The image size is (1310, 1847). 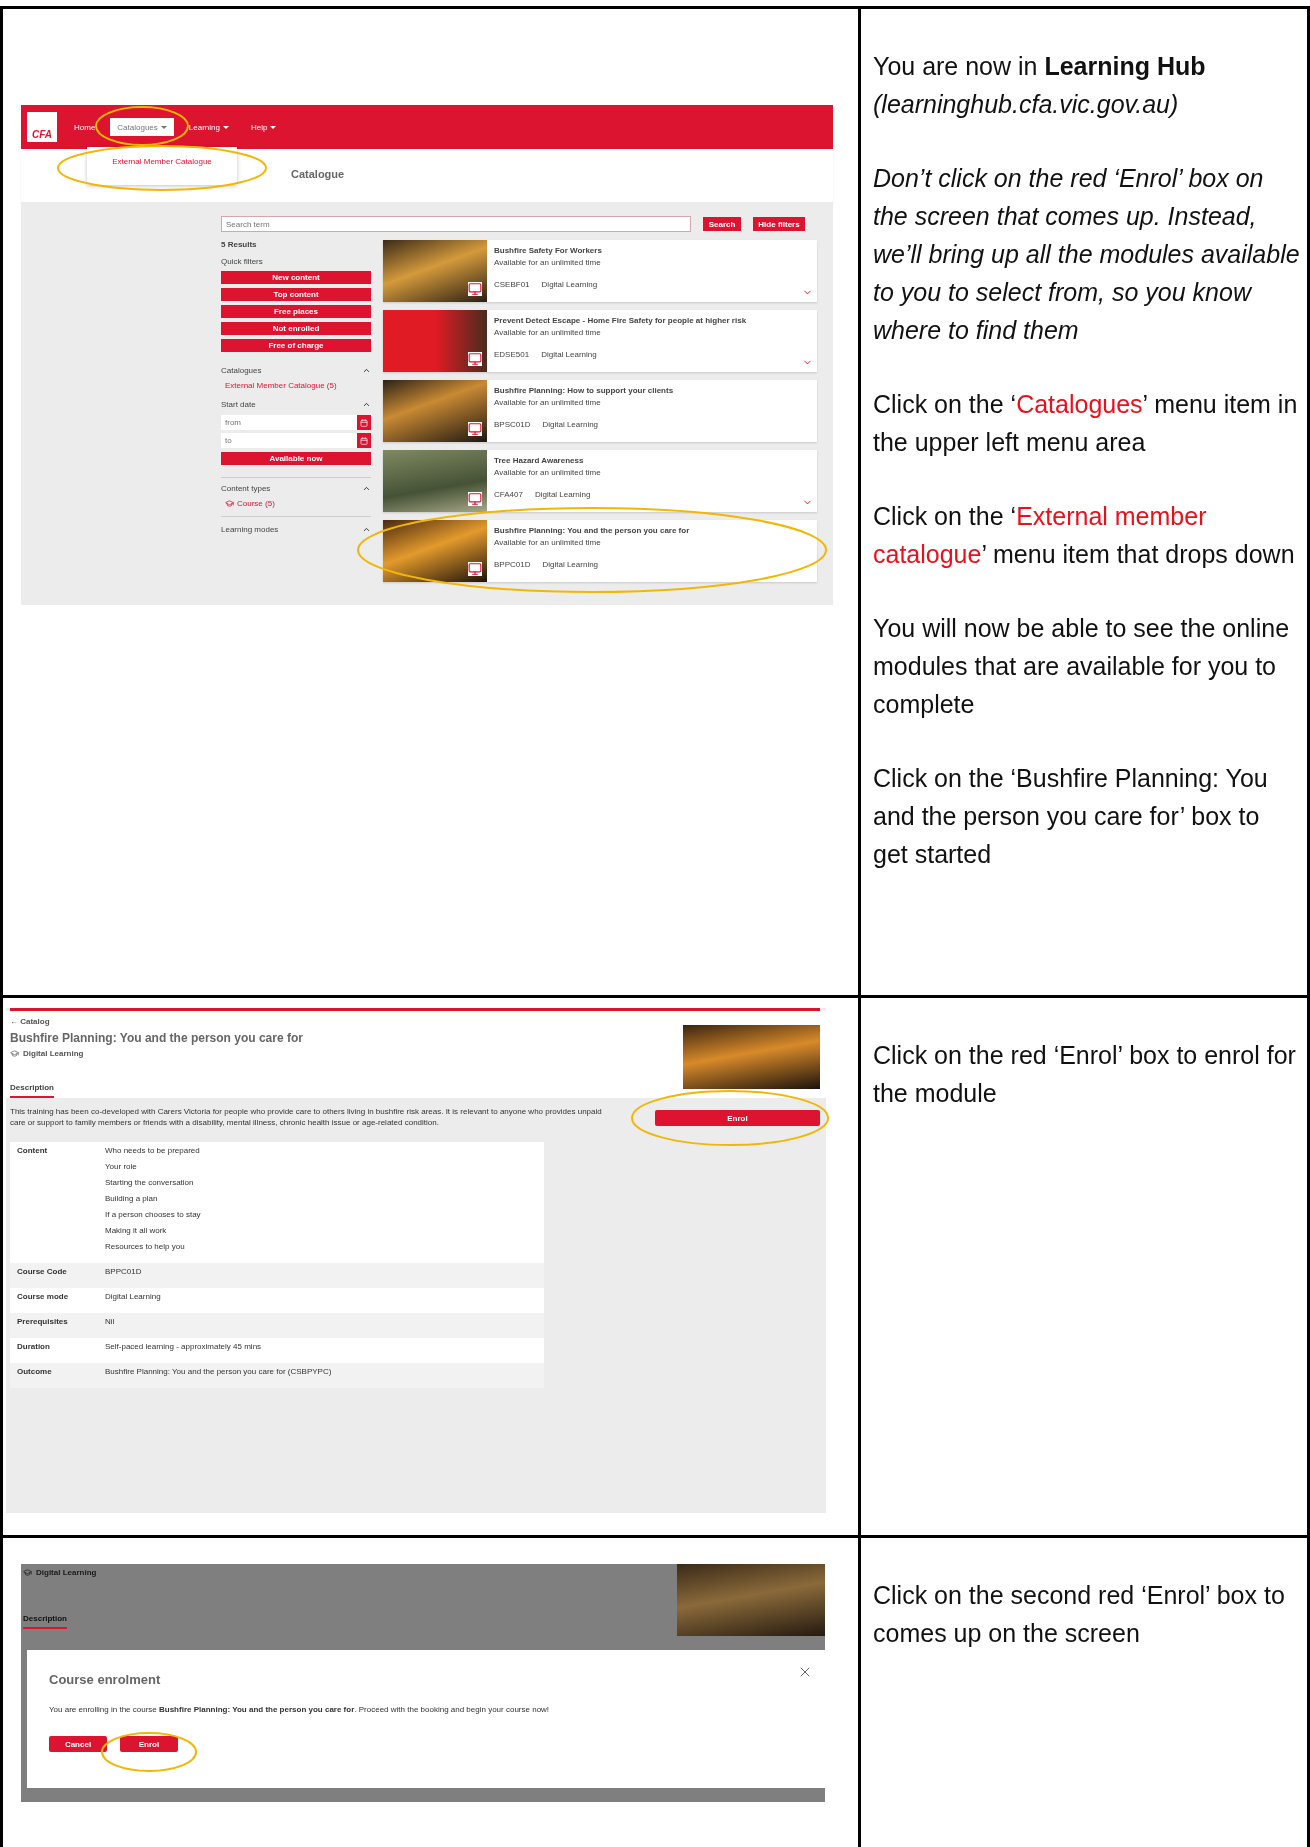 I want to click on table-cell-text: If a person chooses to stay, so click(x=153, y=1214).